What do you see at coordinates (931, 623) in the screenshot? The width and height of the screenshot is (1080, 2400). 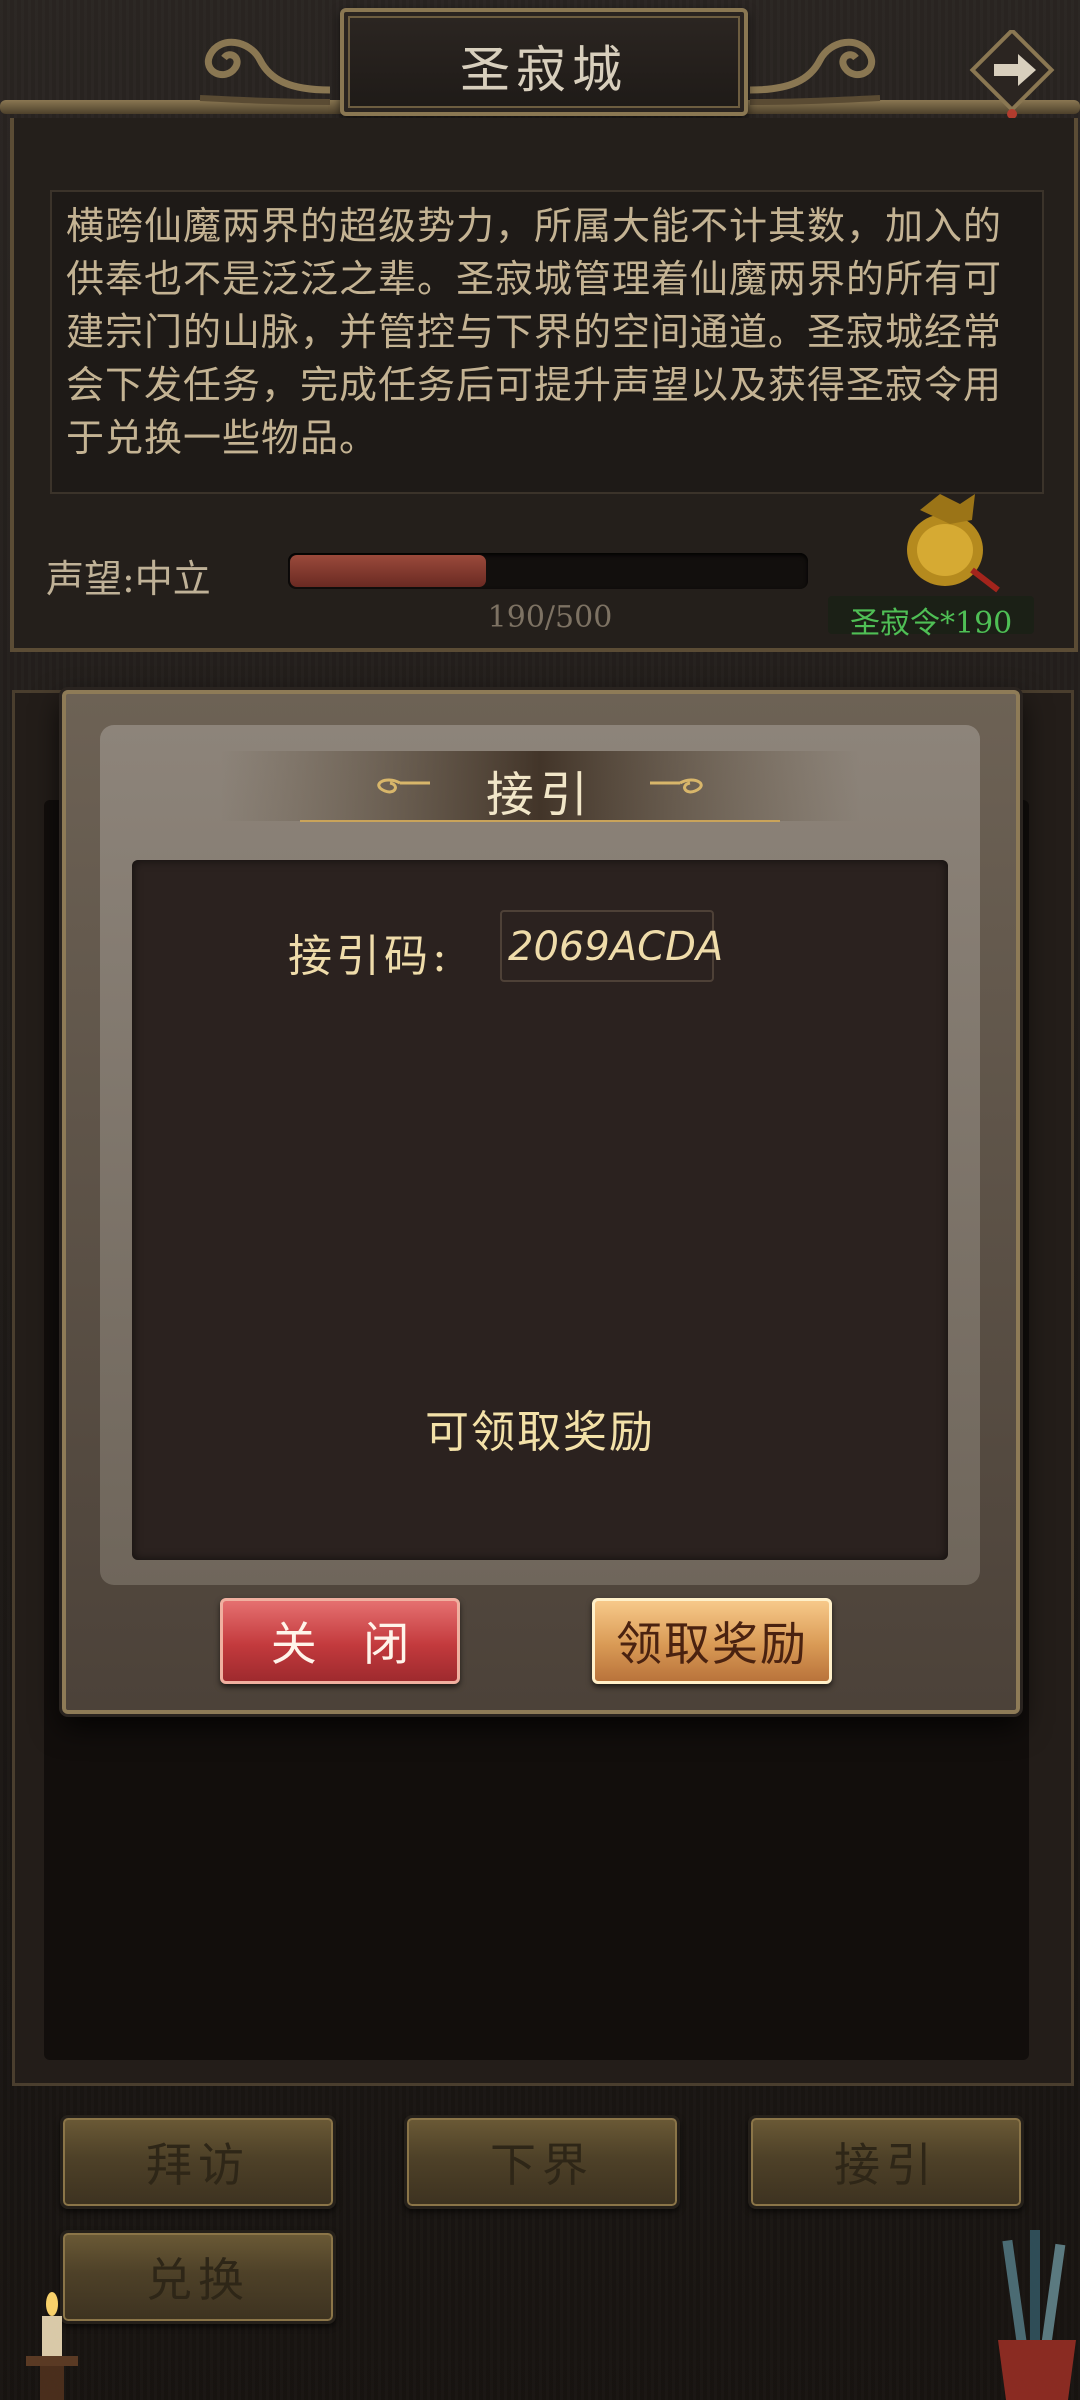 I see `token-count: 圣寂令*190` at bounding box center [931, 623].